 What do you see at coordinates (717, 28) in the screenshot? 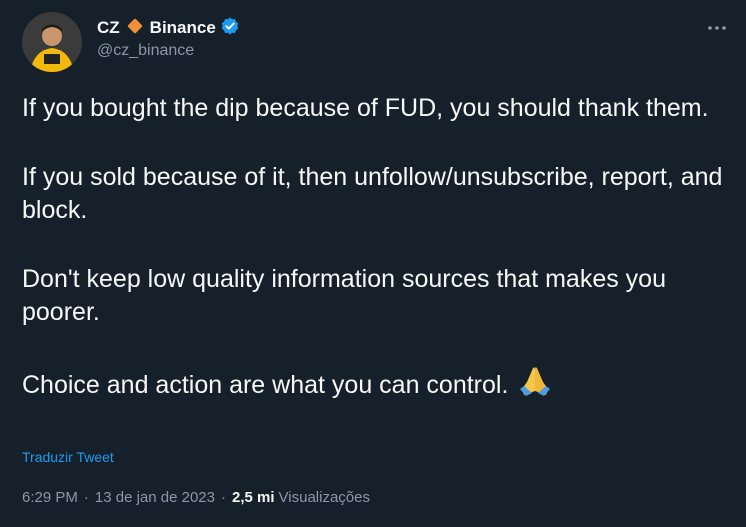
I see `more-options-icon` at bounding box center [717, 28].